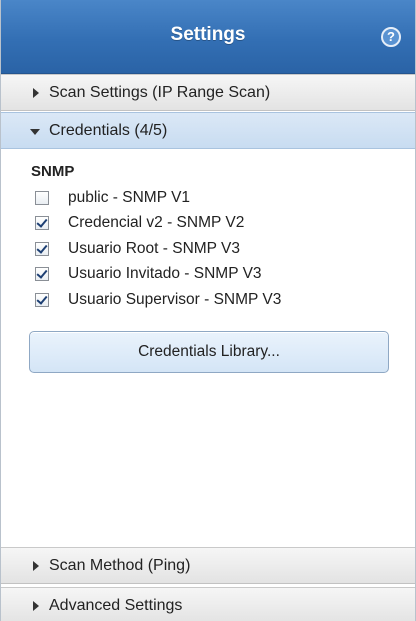  I want to click on section-scan-settings: Scan Settings (IP Range Scan), so click(208, 92).